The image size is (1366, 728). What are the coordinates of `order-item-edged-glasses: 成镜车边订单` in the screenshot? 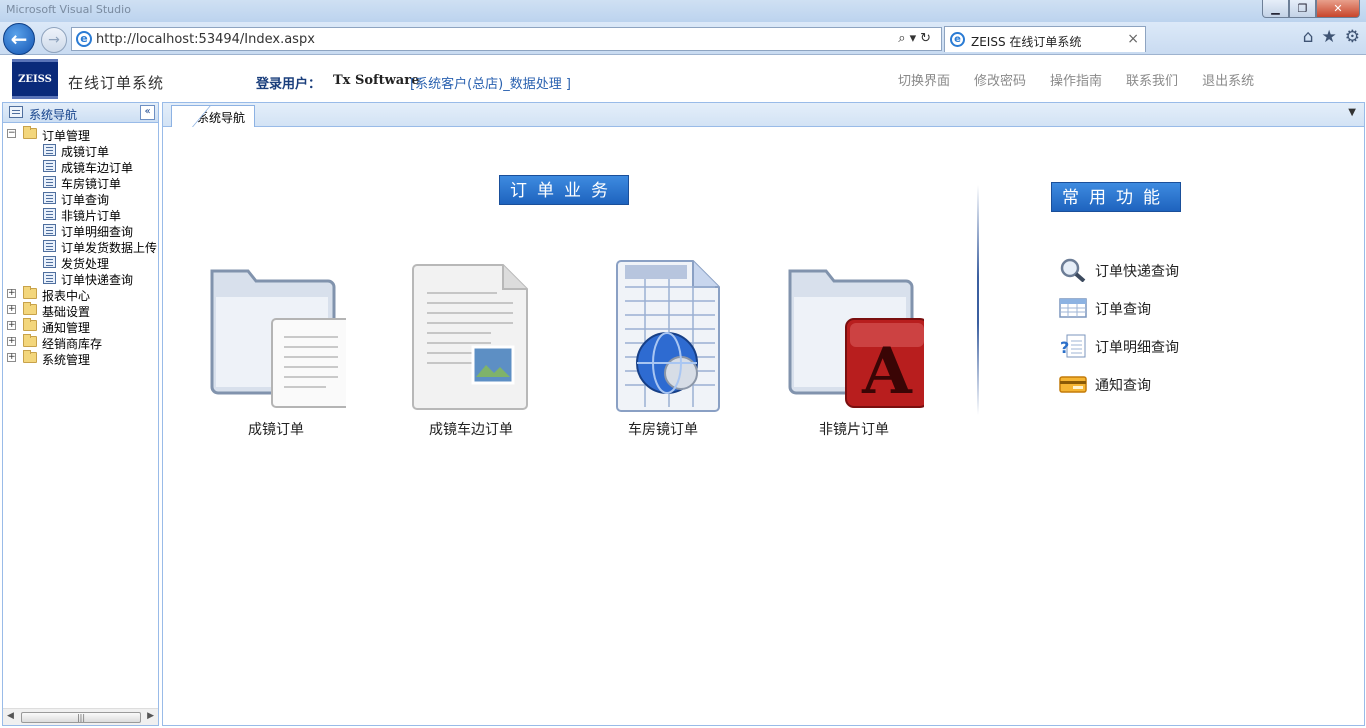 It's located at (471, 346).